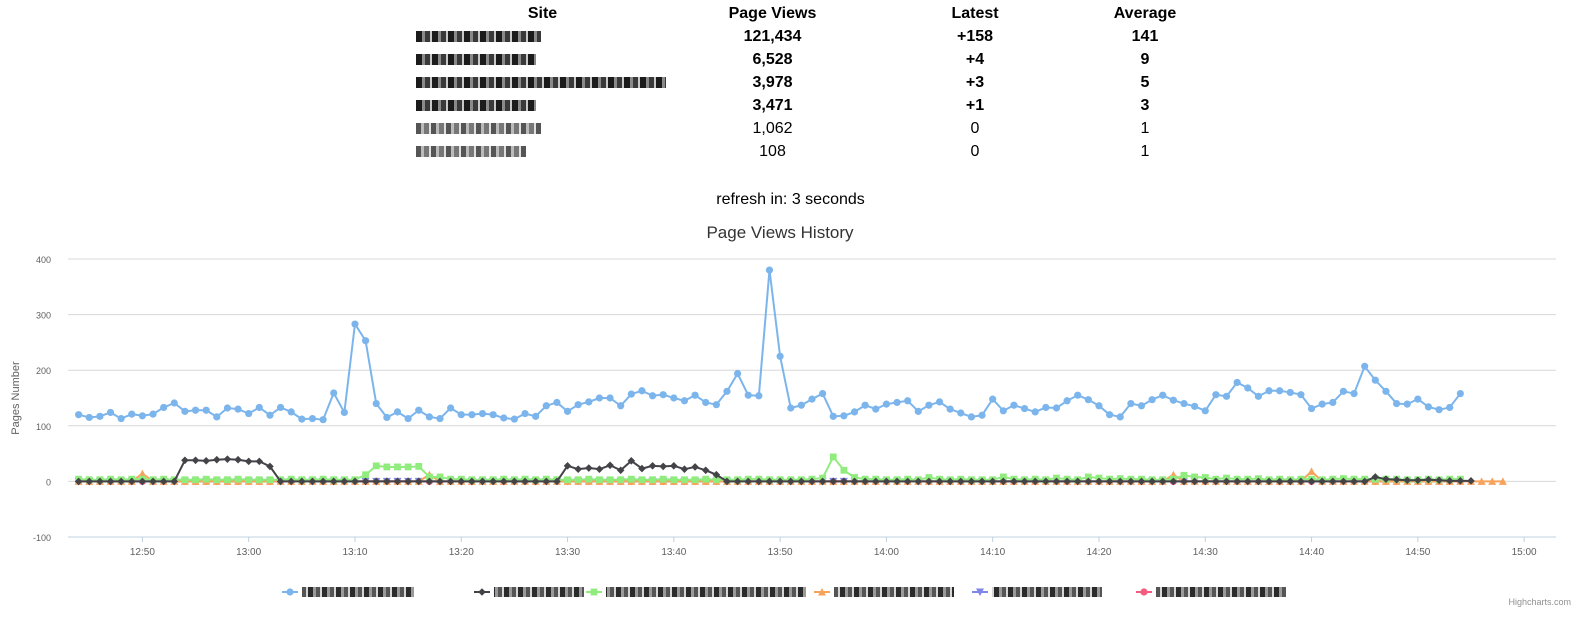 The image size is (1581, 621). I want to click on legend-symbol-marker, so click(594, 592).